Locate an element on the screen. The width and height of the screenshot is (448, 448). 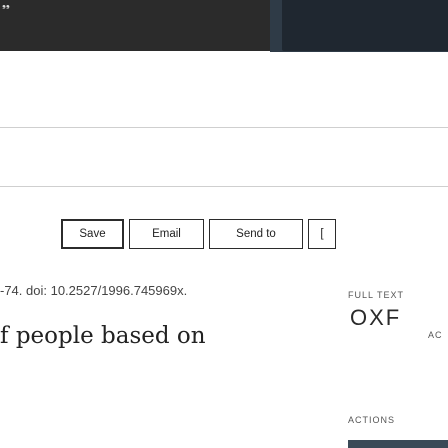
article-citation: -74. doi: 10.2527/1996.745969x. is located at coordinates (94, 290).